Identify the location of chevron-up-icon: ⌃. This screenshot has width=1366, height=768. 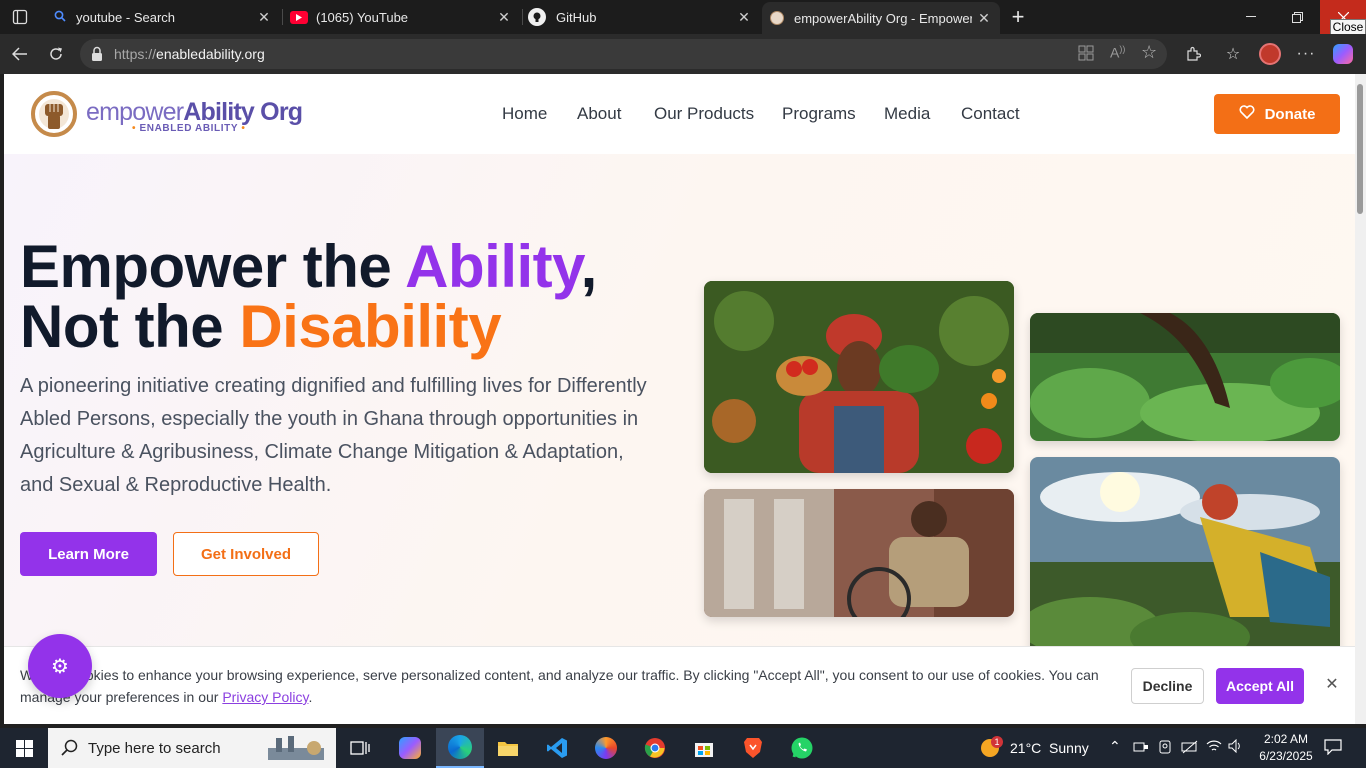
(1115, 746).